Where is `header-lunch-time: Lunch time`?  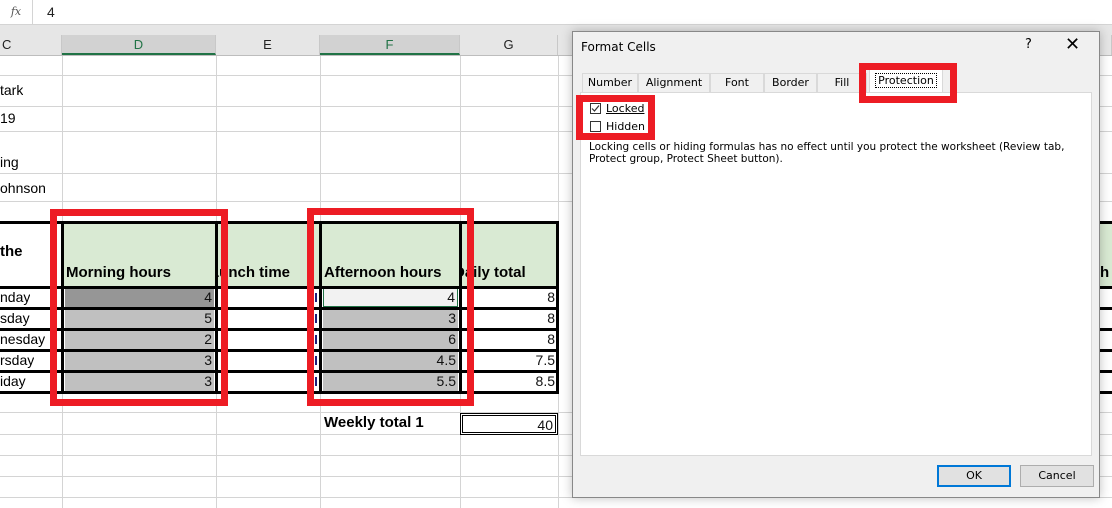 header-lunch-time: Lunch time is located at coordinates (268, 255).